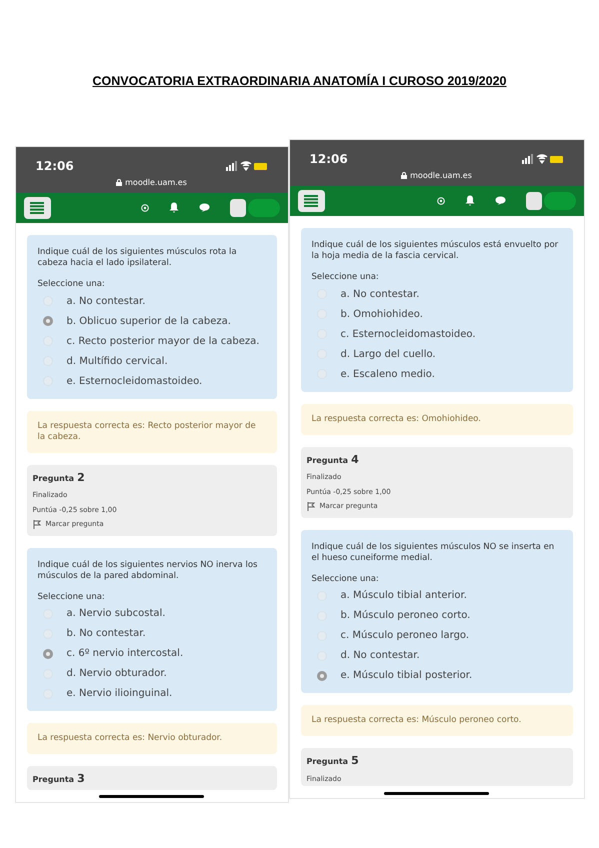  Describe the element at coordinates (119, 694) in the screenshot. I see `answer-option: e. Nervio ilioinguinal.` at that location.